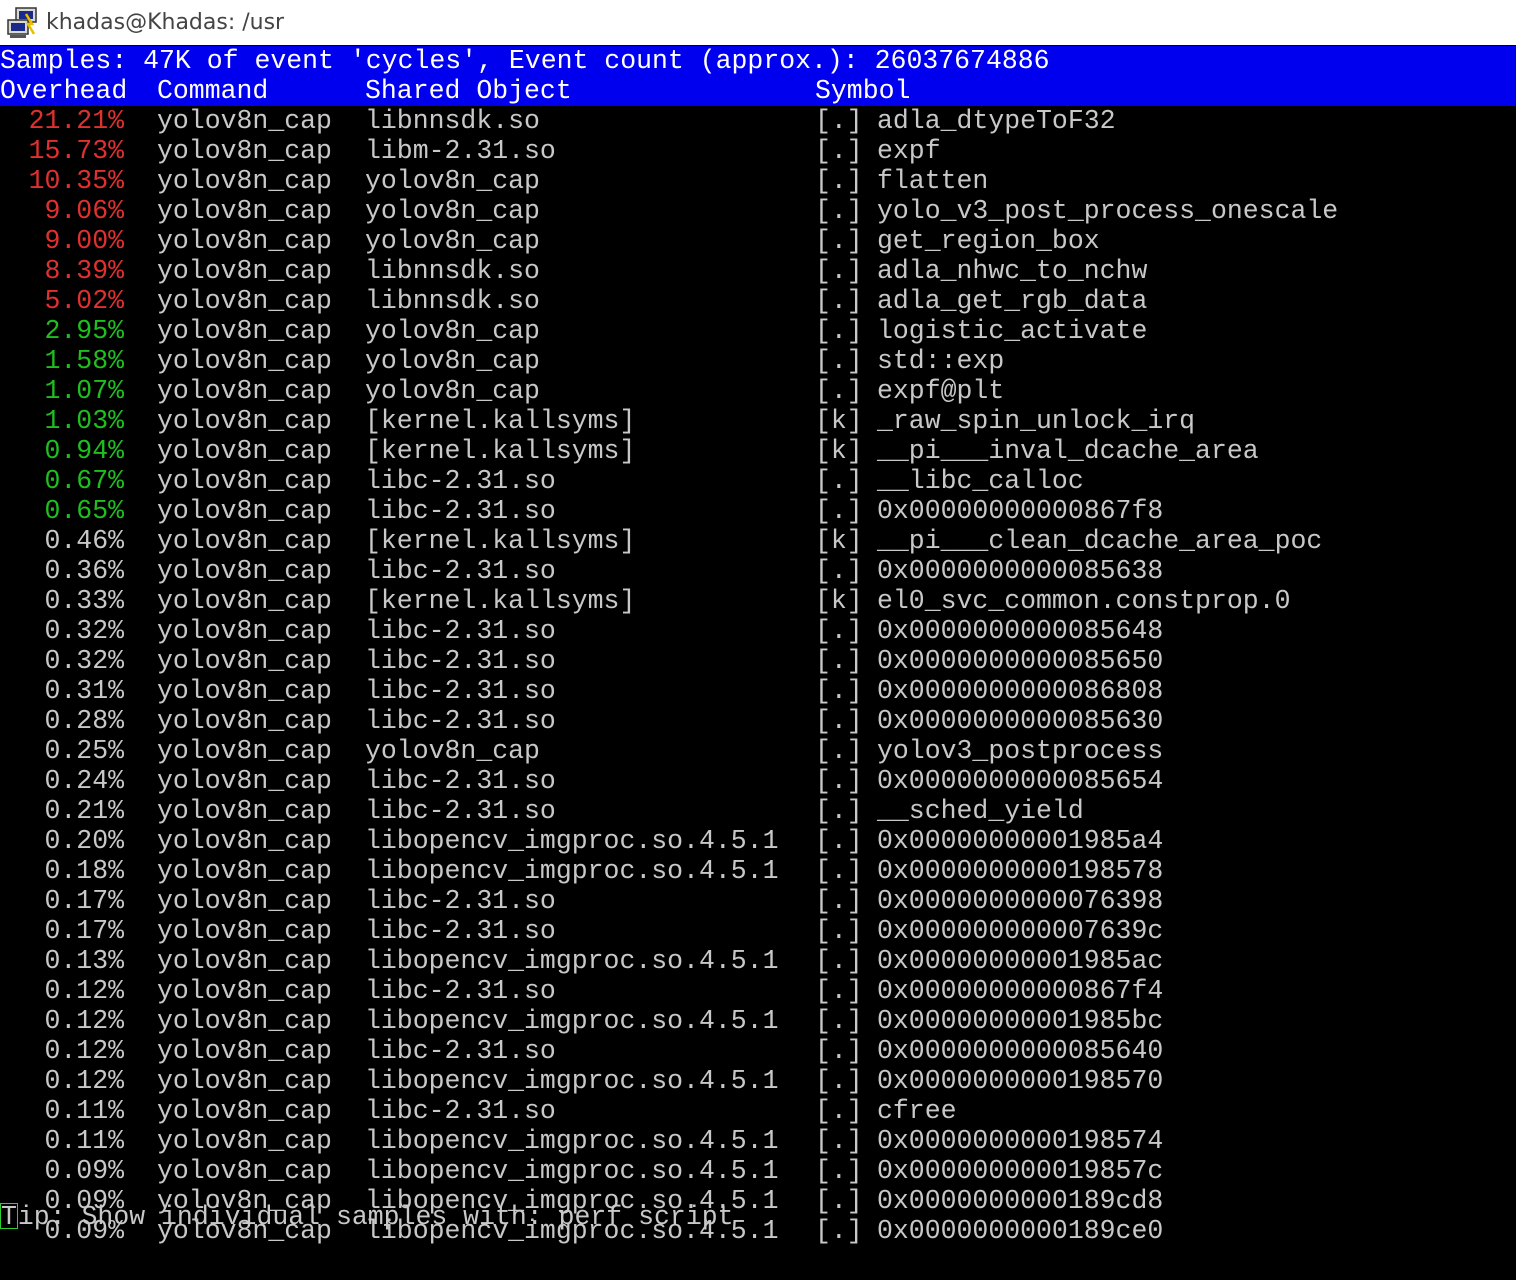 Image resolution: width=1516 pixels, height=1280 pixels. What do you see at coordinates (468, 91) in the screenshot?
I see `column-header-shared-object: Shared Object` at bounding box center [468, 91].